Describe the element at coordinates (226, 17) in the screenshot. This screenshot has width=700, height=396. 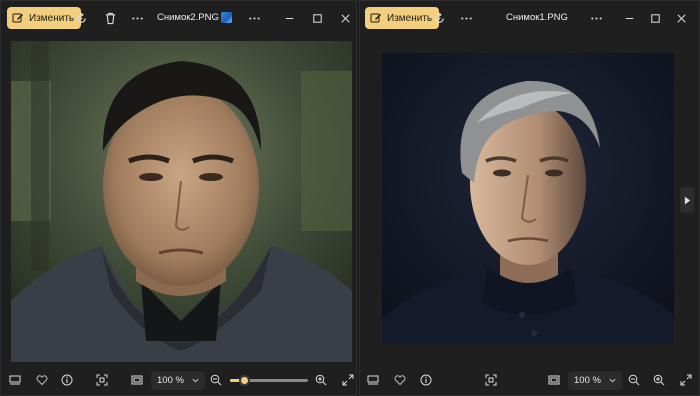
I see `app-badge-icon` at that location.